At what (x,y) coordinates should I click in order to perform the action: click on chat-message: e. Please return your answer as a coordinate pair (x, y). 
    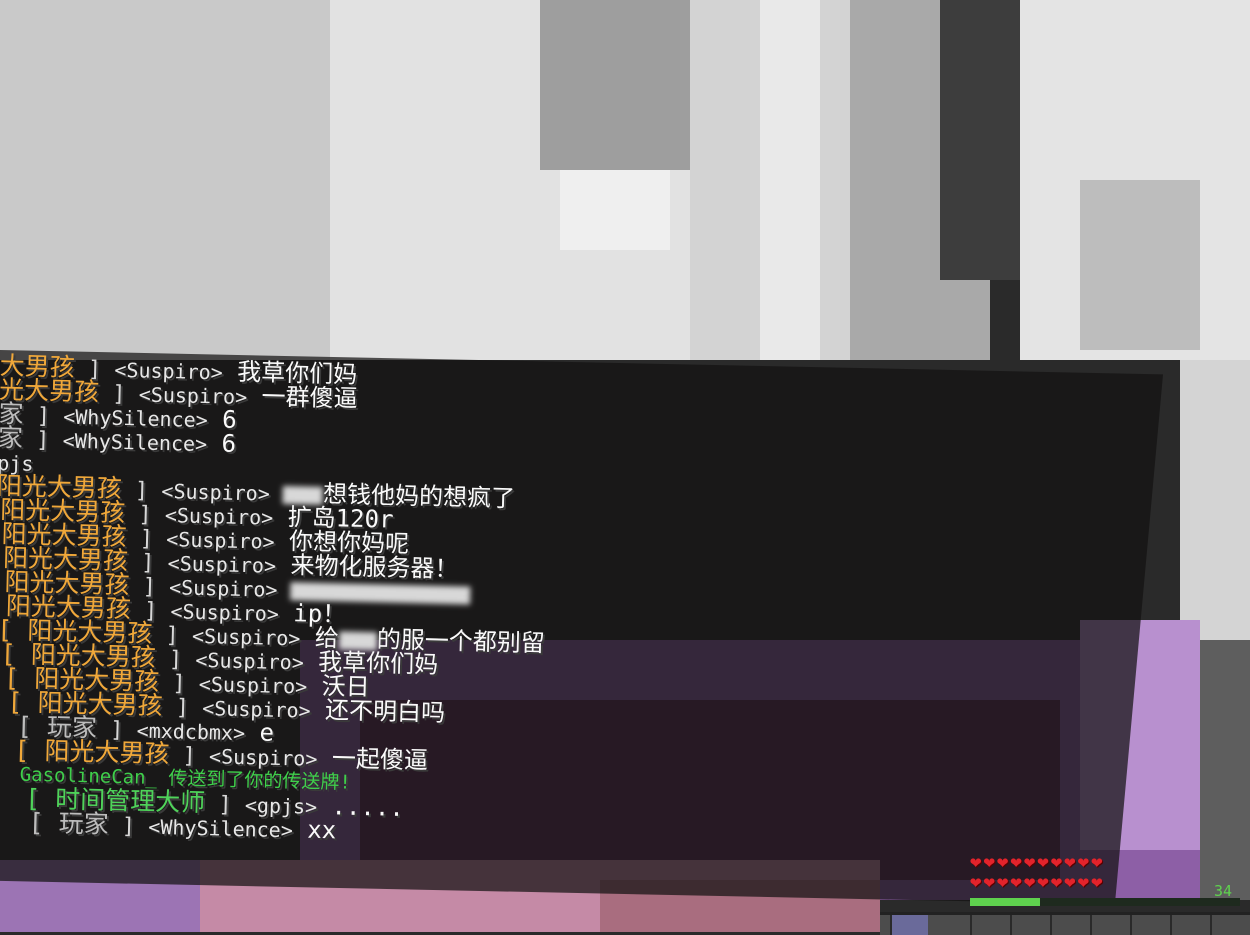
    Looking at the image, I should click on (259, 732).